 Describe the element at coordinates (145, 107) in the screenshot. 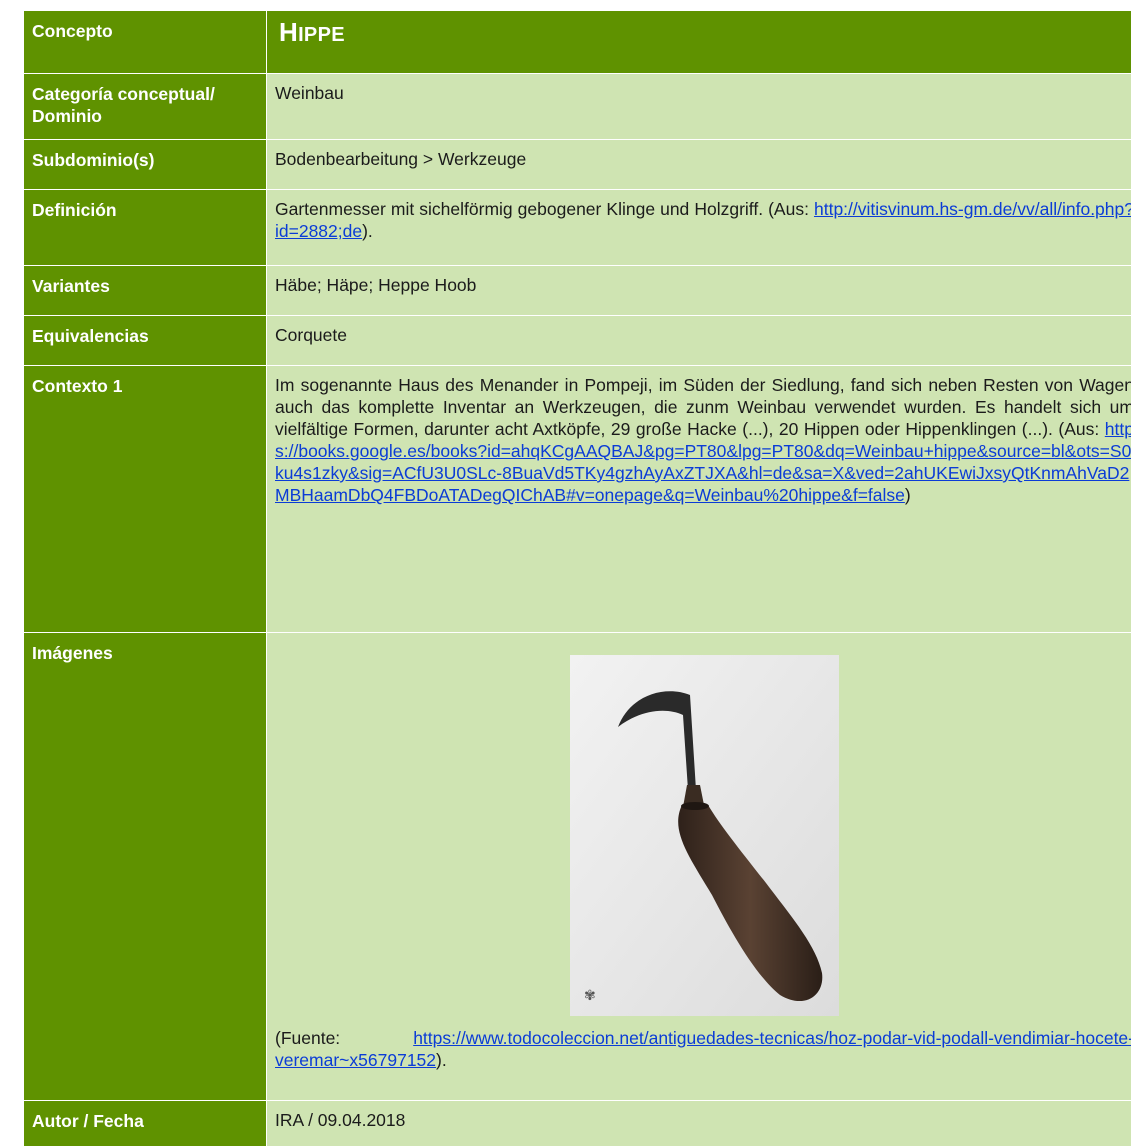

I see `label-categoria: Categoría conceptual/ Dominio` at that location.